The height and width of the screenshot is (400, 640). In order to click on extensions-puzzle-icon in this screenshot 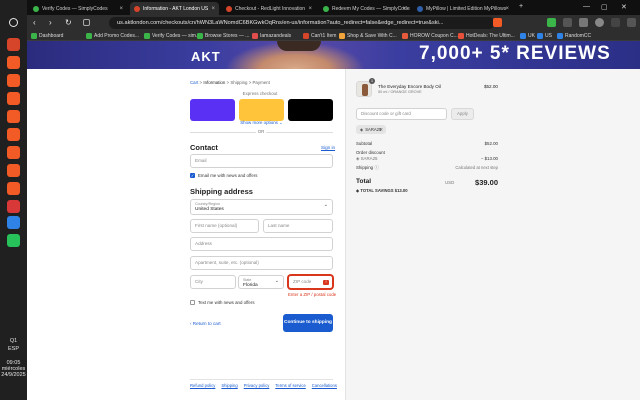, I will do `click(567, 22)`.